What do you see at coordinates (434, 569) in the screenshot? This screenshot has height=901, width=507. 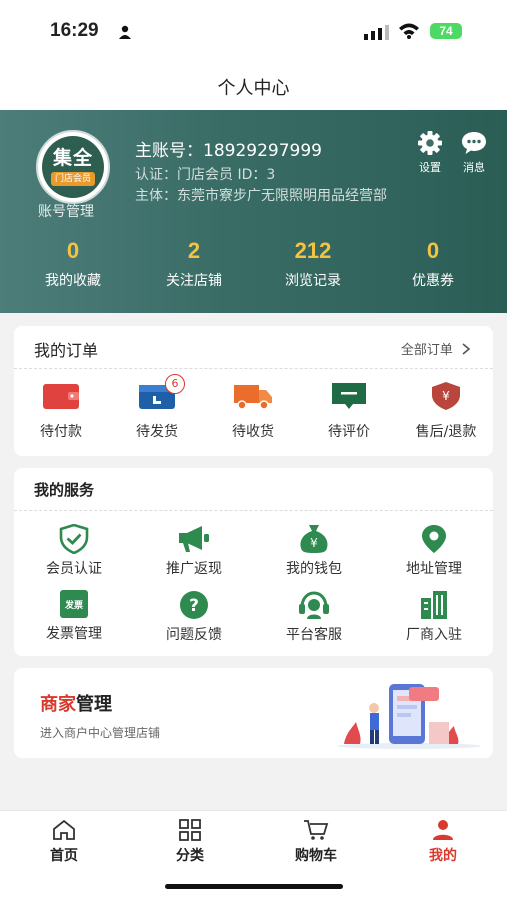 I see `service-label: 地址管理` at bounding box center [434, 569].